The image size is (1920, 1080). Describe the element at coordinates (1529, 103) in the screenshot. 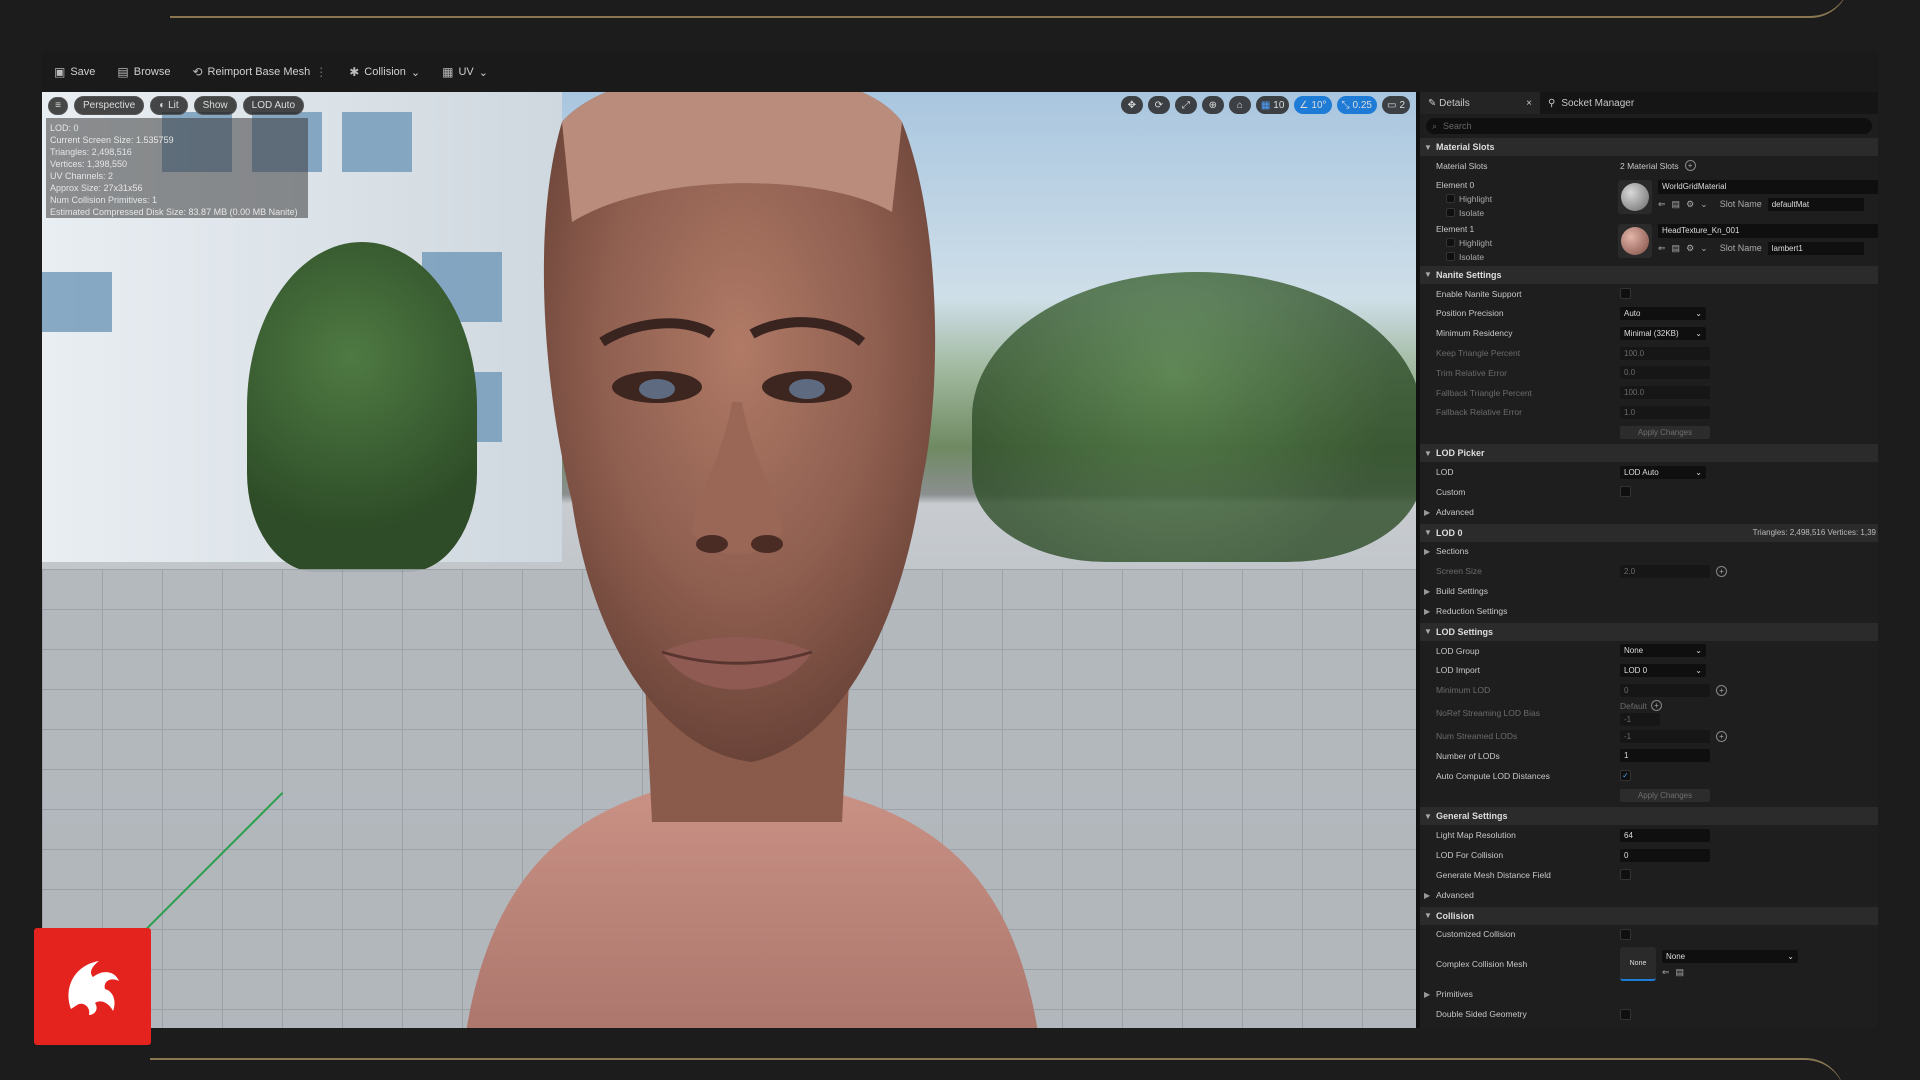

I see `close-icon: ×` at that location.